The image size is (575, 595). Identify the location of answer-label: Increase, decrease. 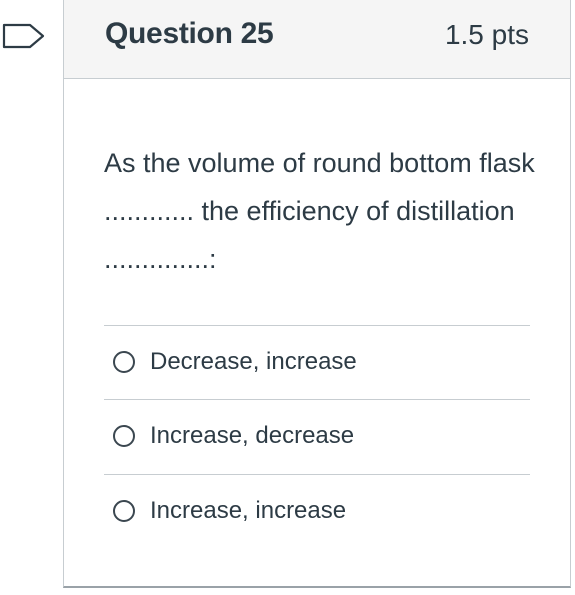
(252, 435).